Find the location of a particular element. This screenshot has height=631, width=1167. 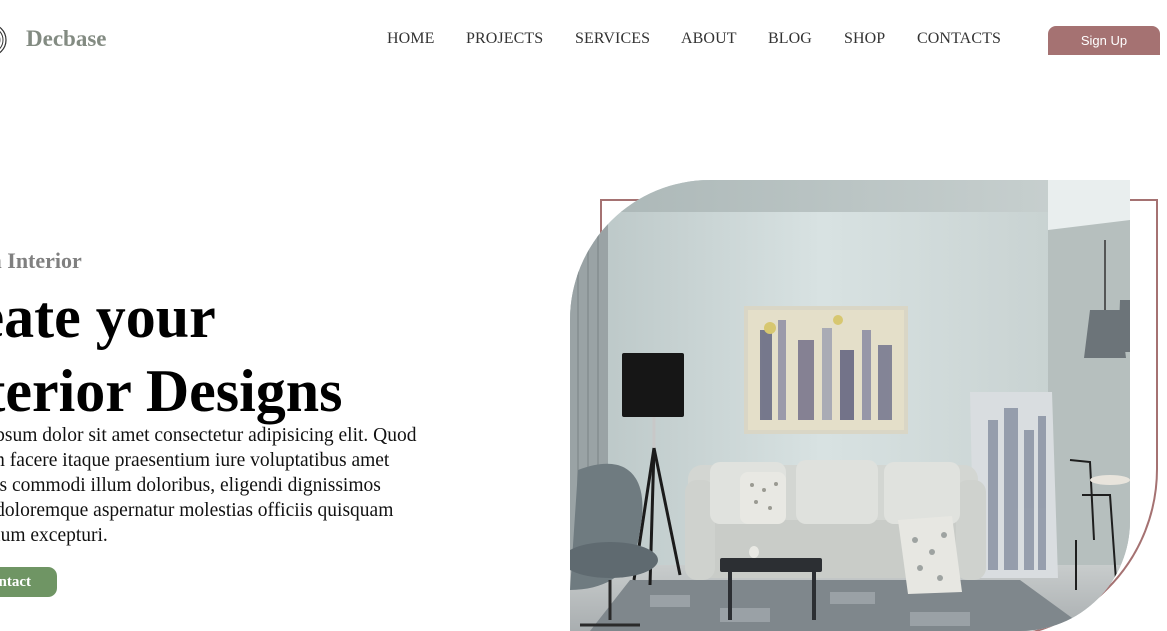

nav-contacts: CONTACTS is located at coordinates (959, 39).